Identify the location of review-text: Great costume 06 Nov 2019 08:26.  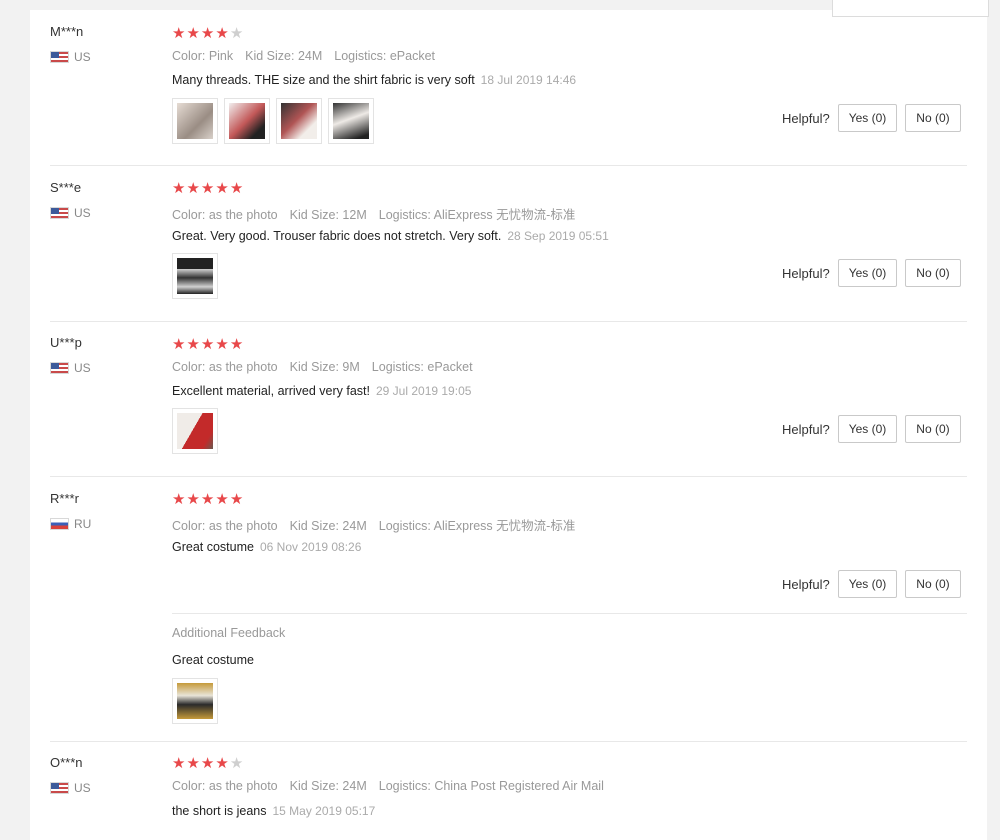
(267, 547).